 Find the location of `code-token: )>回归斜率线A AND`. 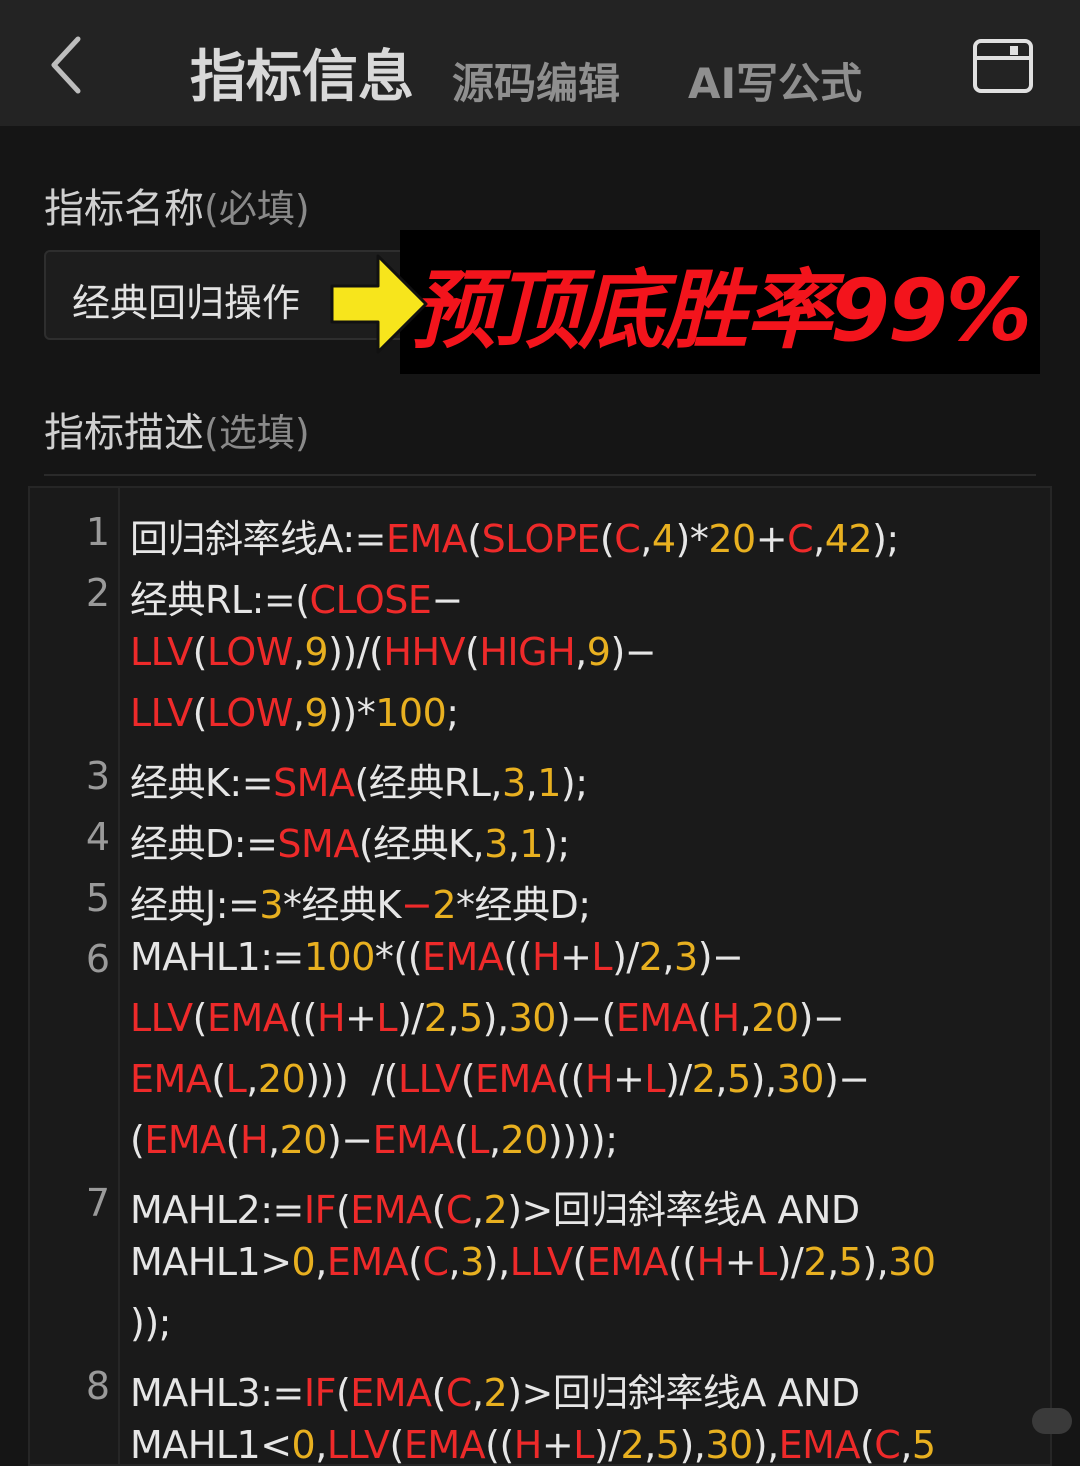

code-token: )>回归斜率线A AND is located at coordinates (683, 1393).